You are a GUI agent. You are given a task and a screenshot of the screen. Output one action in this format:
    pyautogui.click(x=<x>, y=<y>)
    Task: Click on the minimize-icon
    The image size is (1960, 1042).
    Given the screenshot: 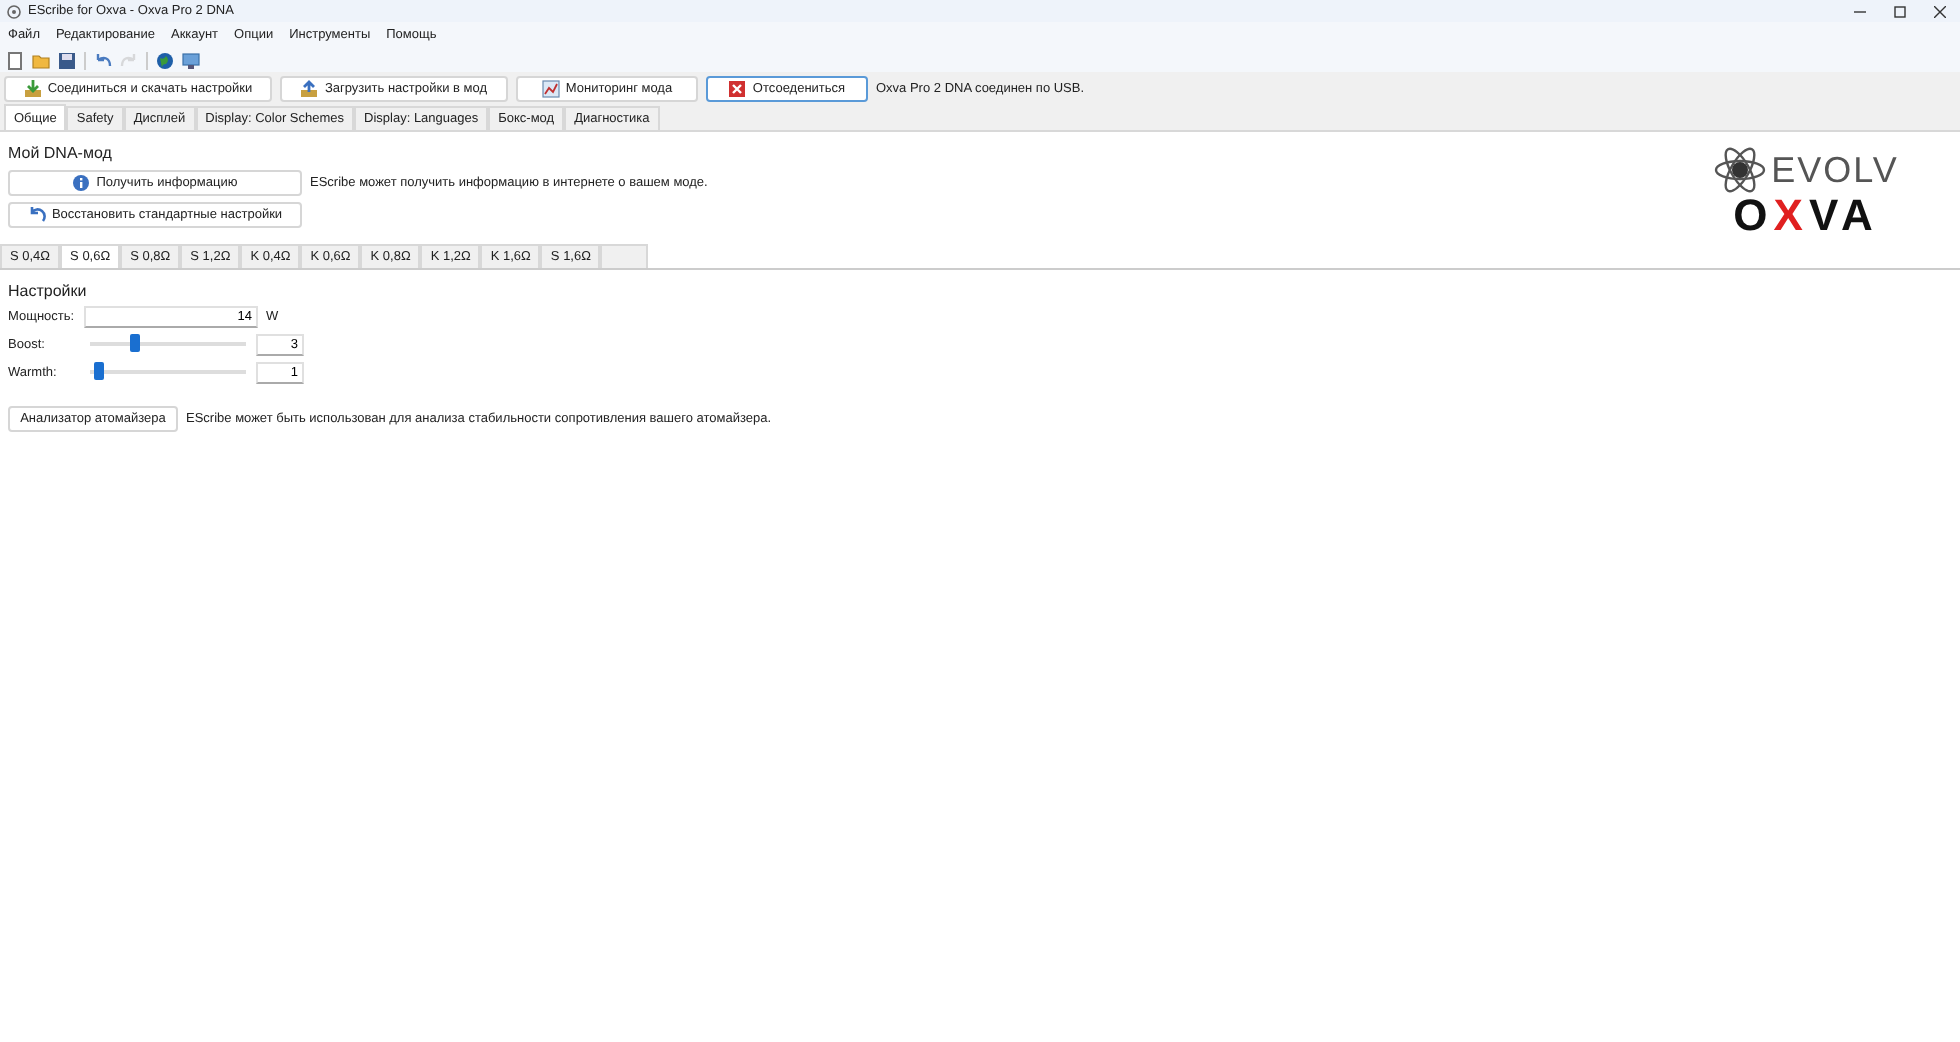 What is the action you would take?
    pyautogui.click(x=1860, y=11)
    